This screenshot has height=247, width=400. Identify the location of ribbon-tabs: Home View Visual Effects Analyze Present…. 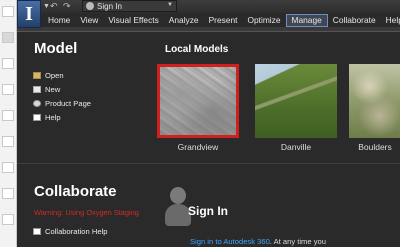
(221, 20).